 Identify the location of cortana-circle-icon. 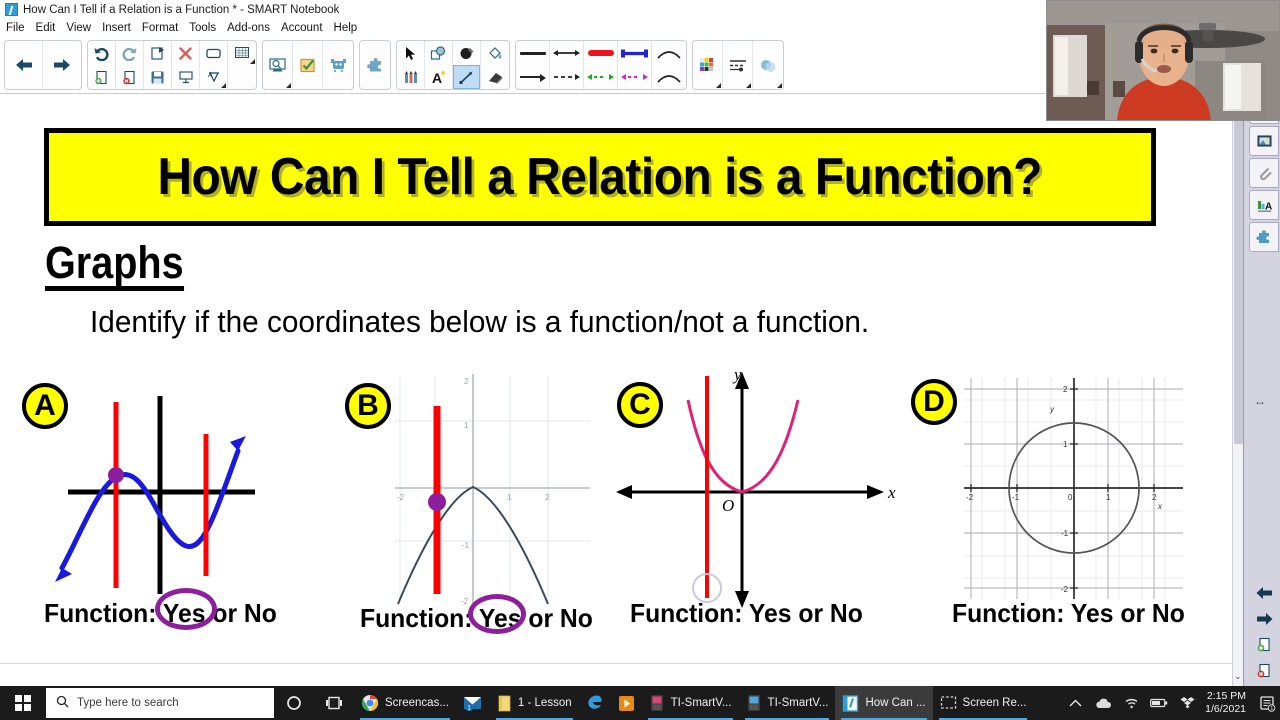
(294, 703).